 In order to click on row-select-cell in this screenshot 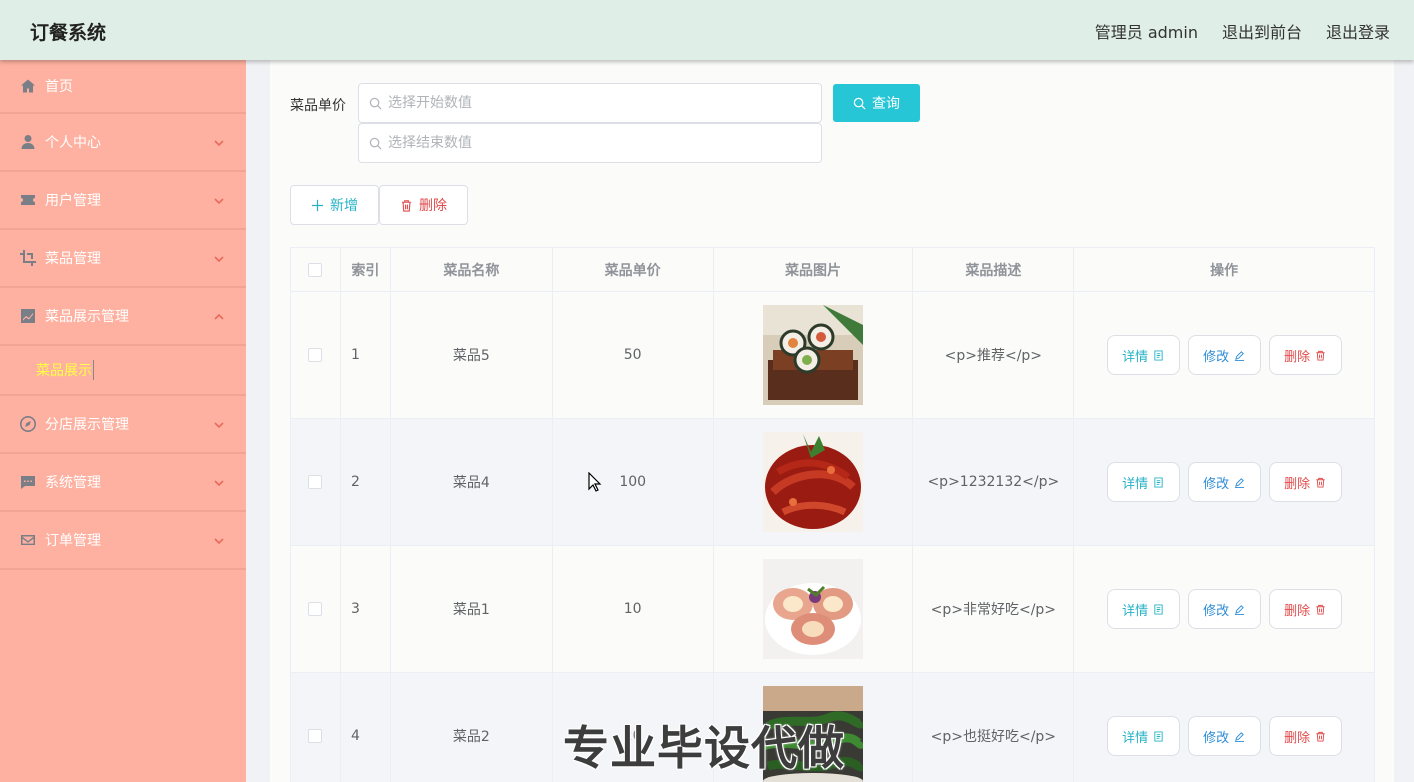, I will do `click(316, 727)`.